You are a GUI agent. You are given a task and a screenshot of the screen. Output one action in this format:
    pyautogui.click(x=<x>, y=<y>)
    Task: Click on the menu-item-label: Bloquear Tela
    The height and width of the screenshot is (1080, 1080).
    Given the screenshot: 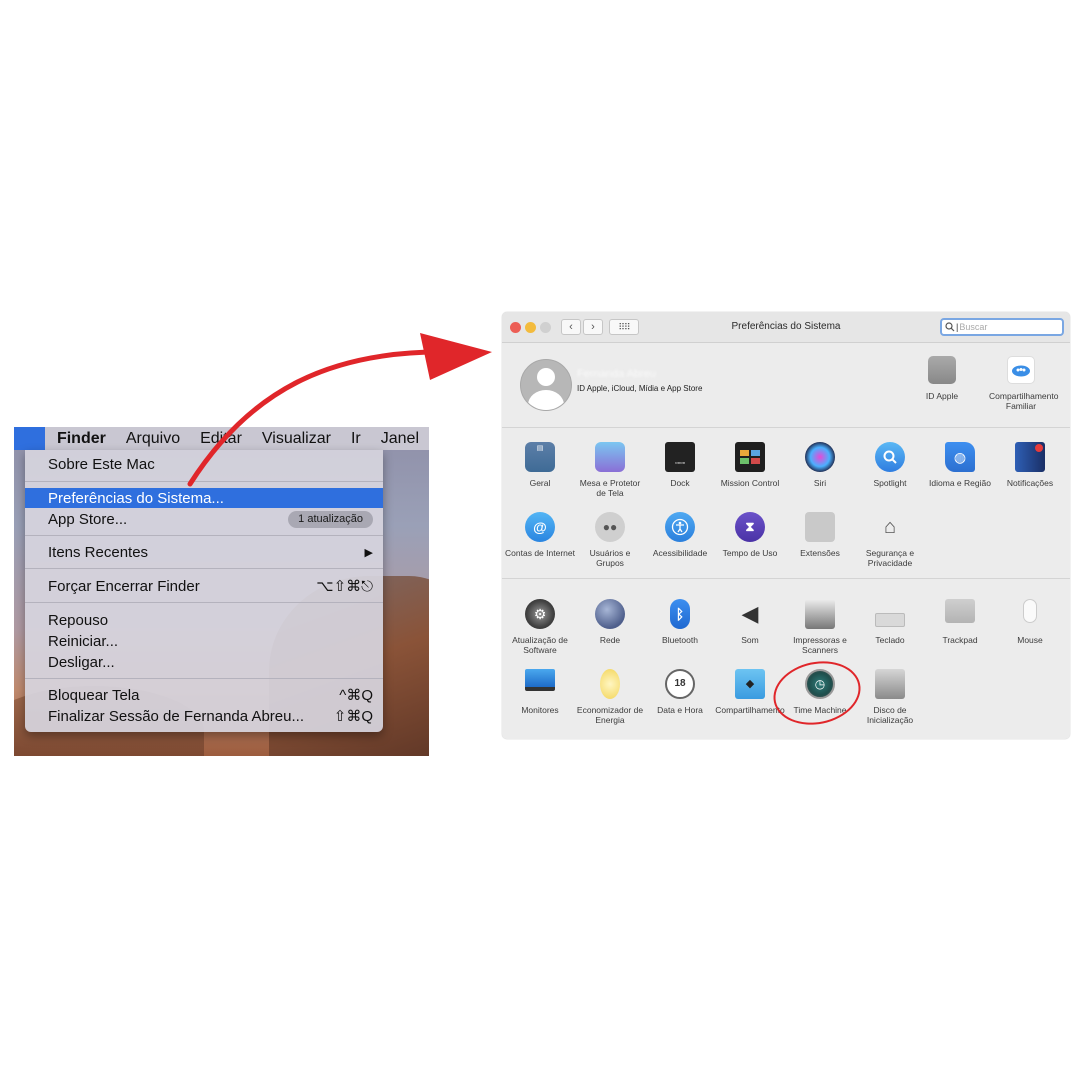 What is the action you would take?
    pyautogui.click(x=94, y=695)
    